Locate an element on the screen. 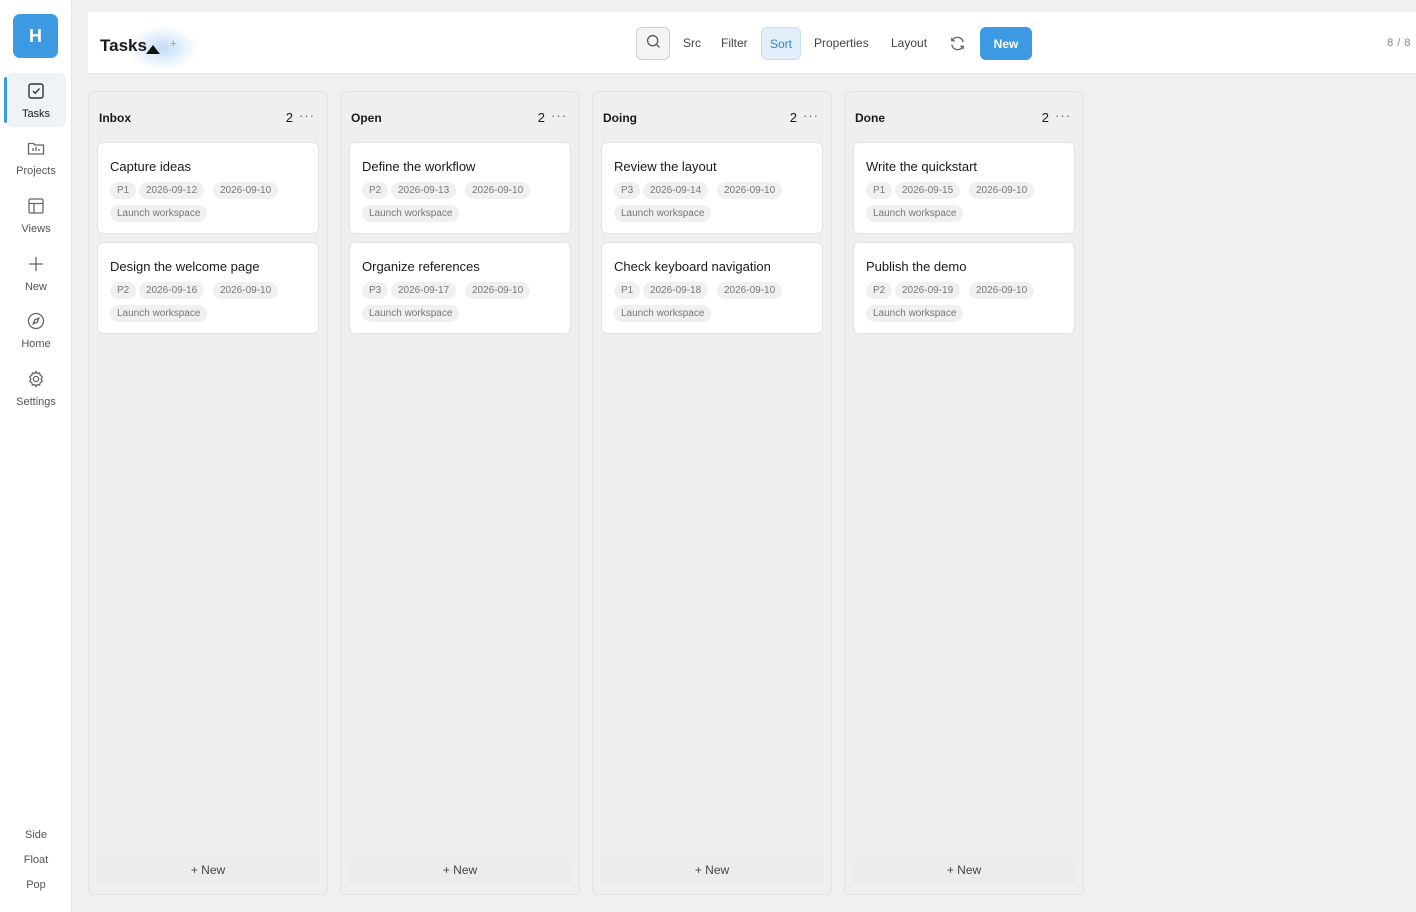  refresh-button is located at coordinates (957, 46).